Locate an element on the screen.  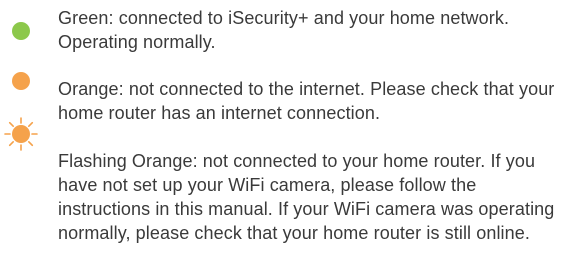
green-dot-icon is located at coordinates (21, 31).